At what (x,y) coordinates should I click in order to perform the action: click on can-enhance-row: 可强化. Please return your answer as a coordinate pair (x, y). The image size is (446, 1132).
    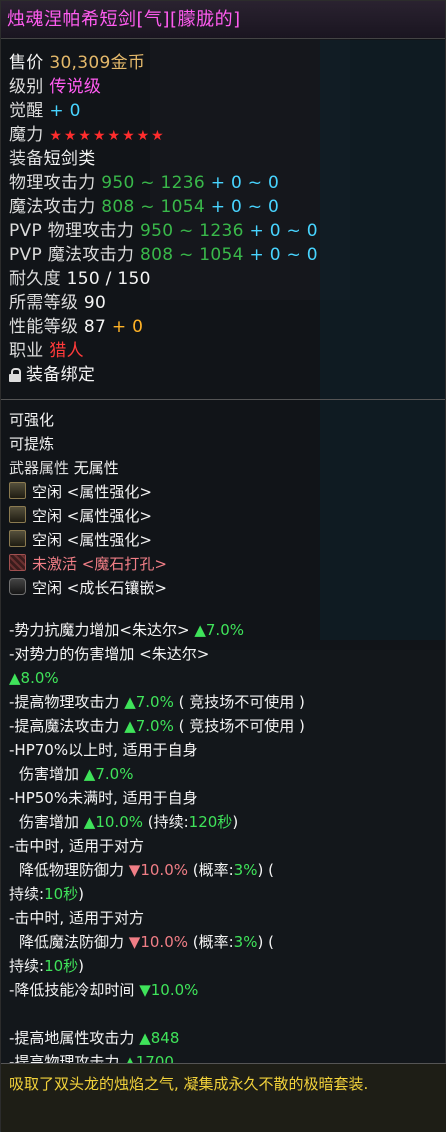
    Looking at the image, I should click on (223, 420).